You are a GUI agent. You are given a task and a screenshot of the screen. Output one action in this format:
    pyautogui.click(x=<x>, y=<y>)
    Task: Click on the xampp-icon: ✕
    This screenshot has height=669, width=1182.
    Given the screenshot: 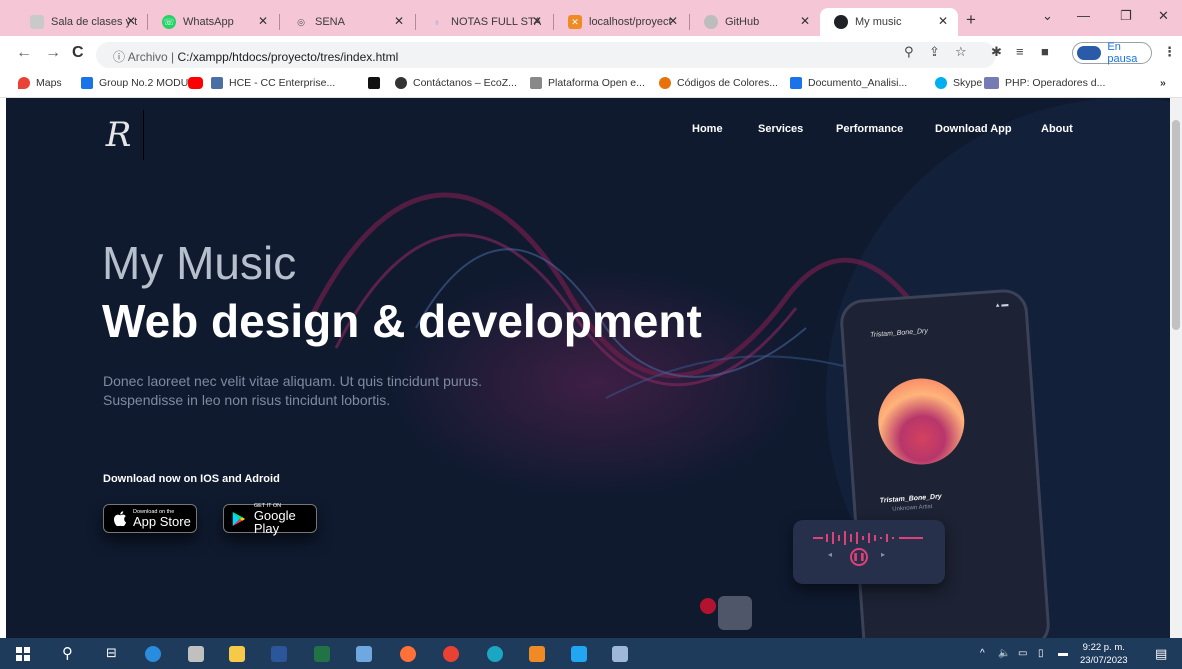 What is the action you would take?
    pyautogui.click(x=575, y=22)
    